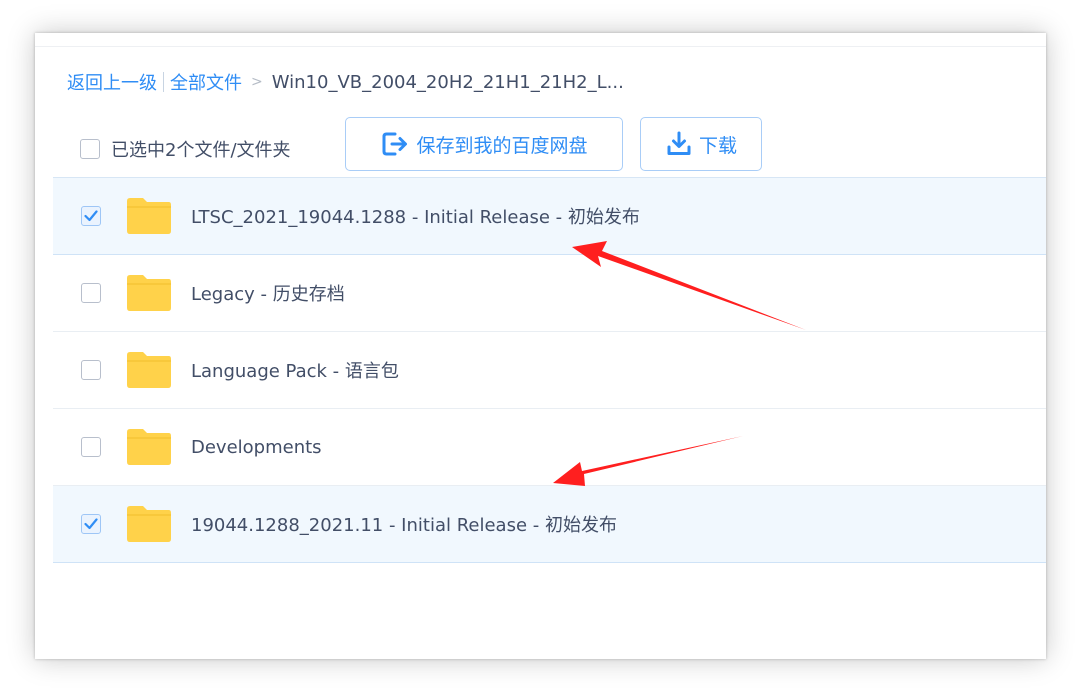  I want to click on save-to-netdisk-button: 保存到我的百度网盘, so click(484, 144).